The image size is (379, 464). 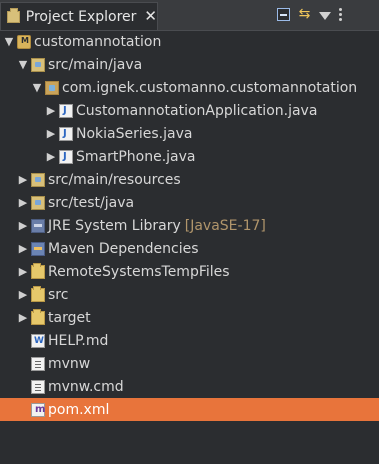 What do you see at coordinates (69, 317) in the screenshot?
I see `tree-item-label: target` at bounding box center [69, 317].